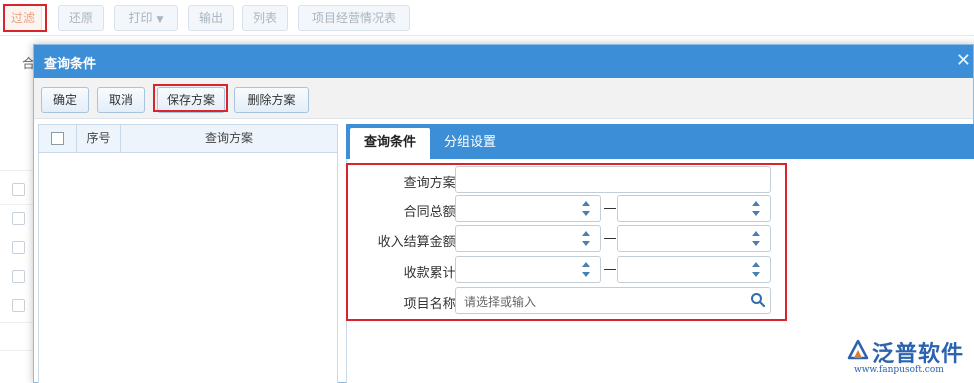 This screenshot has width=974, height=383. What do you see at coordinates (858, 349) in the screenshot?
I see `logo-mark-icon` at bounding box center [858, 349].